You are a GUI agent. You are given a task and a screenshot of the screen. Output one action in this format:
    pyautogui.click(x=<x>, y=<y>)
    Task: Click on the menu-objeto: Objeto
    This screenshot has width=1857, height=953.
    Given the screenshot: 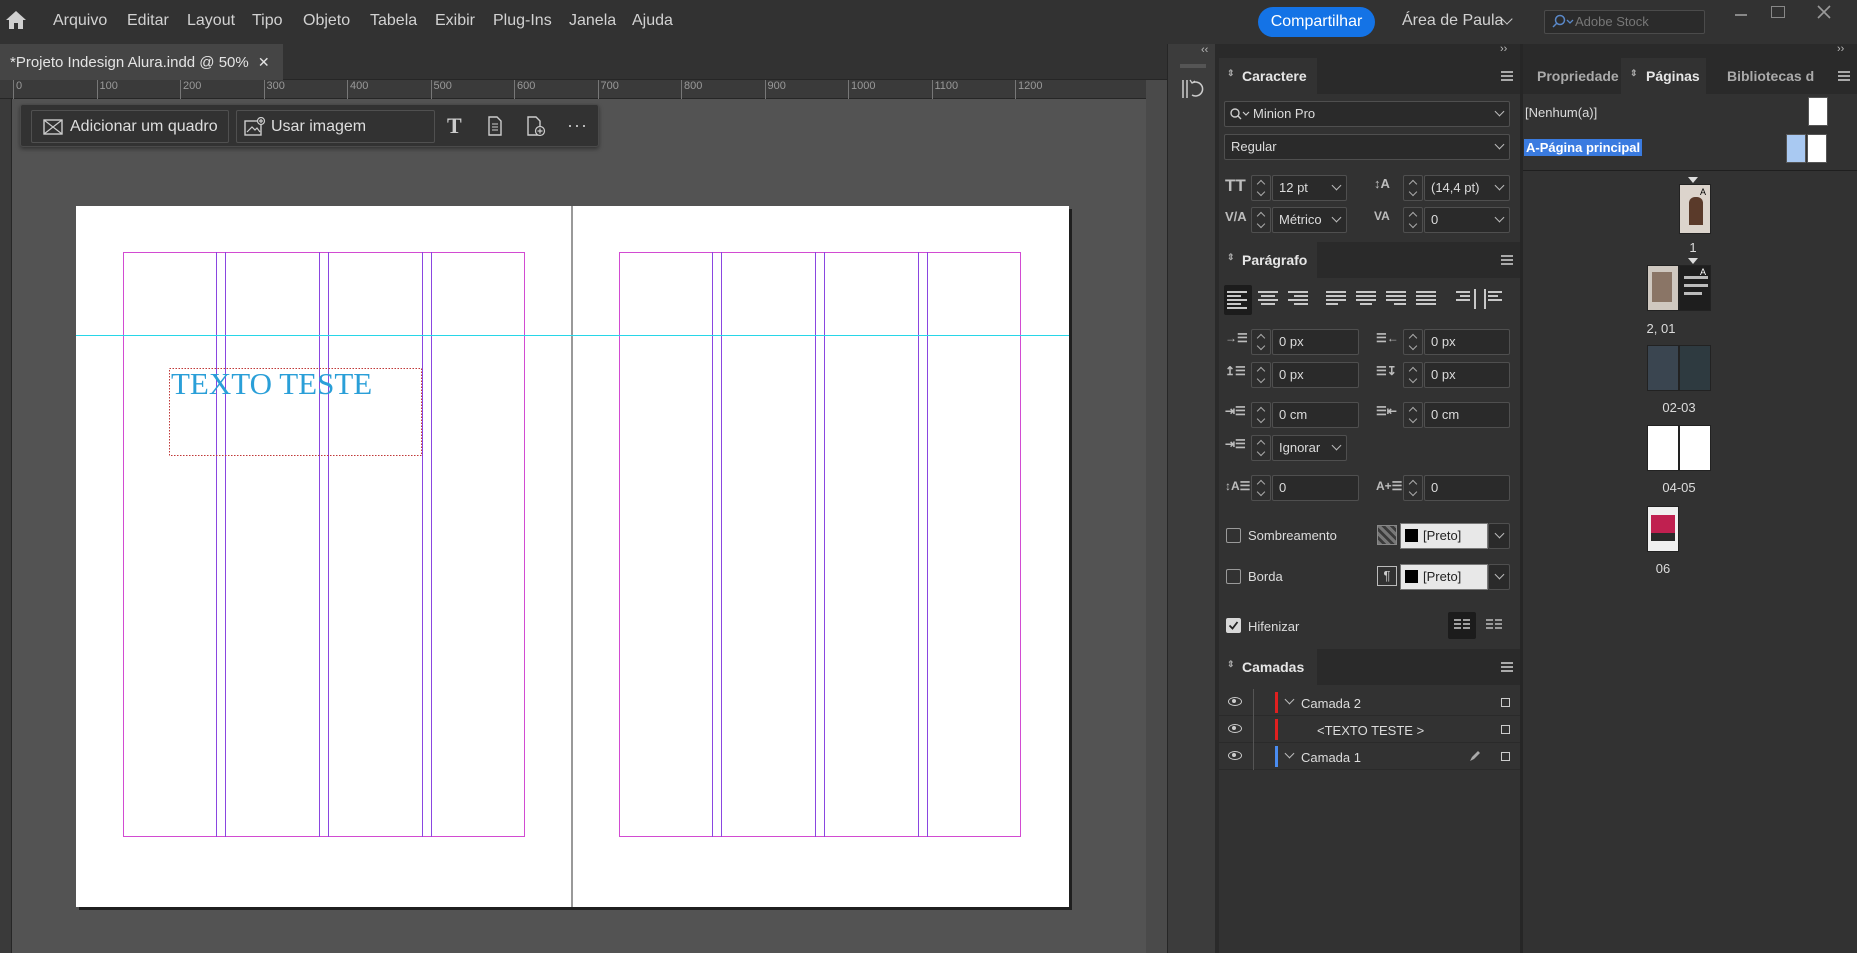 What is the action you would take?
    pyautogui.click(x=326, y=21)
    